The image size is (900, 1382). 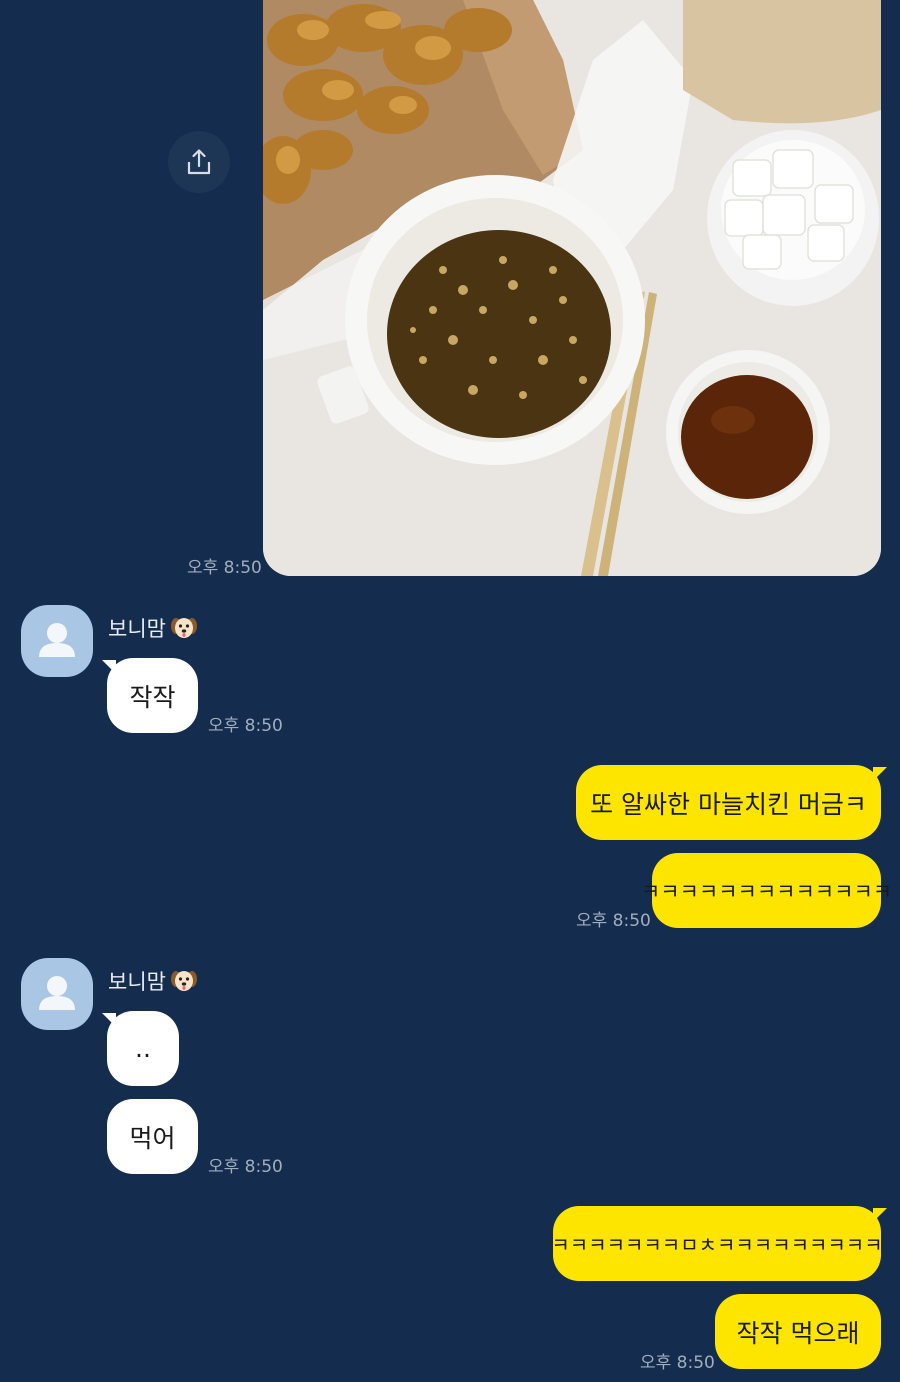 I want to click on incoming-message-bubble: .., so click(x=143, y=1048).